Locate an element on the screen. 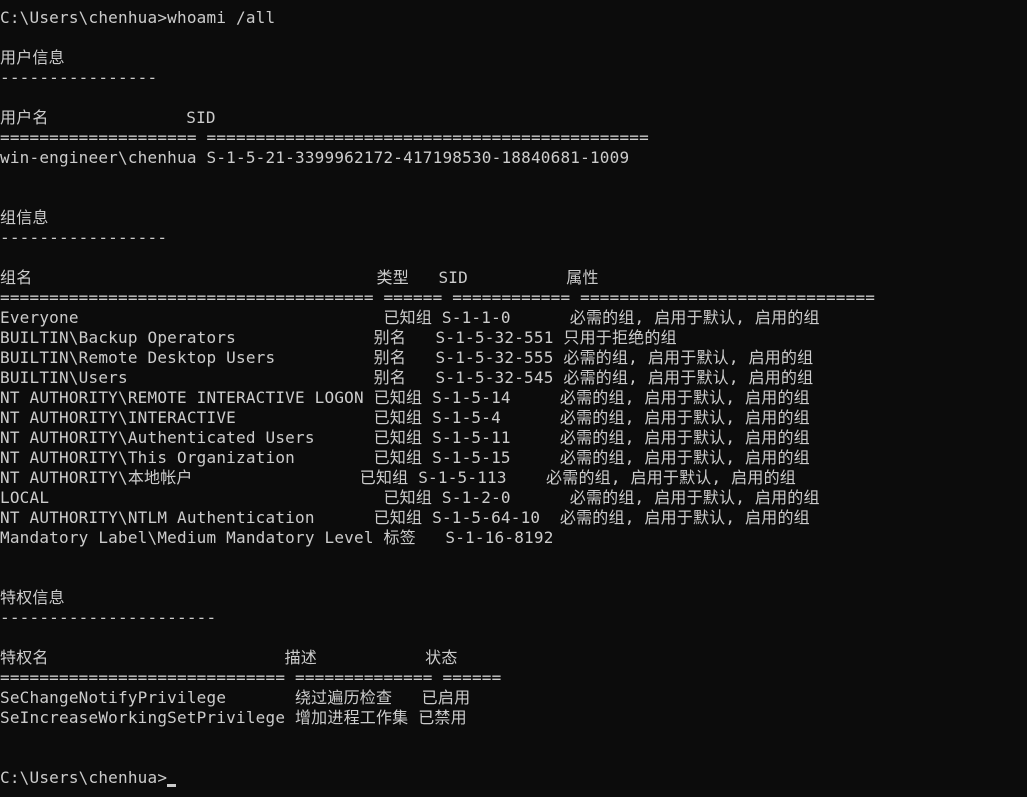  group-info-heading: 组信息 is located at coordinates (24, 217).